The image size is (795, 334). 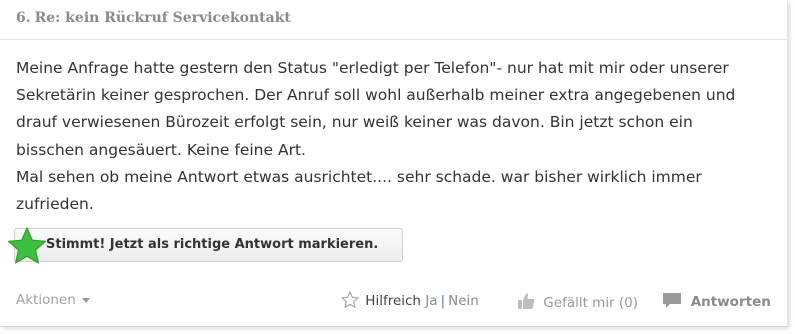 I want to click on helpful-yes-link: Ja, so click(x=431, y=301).